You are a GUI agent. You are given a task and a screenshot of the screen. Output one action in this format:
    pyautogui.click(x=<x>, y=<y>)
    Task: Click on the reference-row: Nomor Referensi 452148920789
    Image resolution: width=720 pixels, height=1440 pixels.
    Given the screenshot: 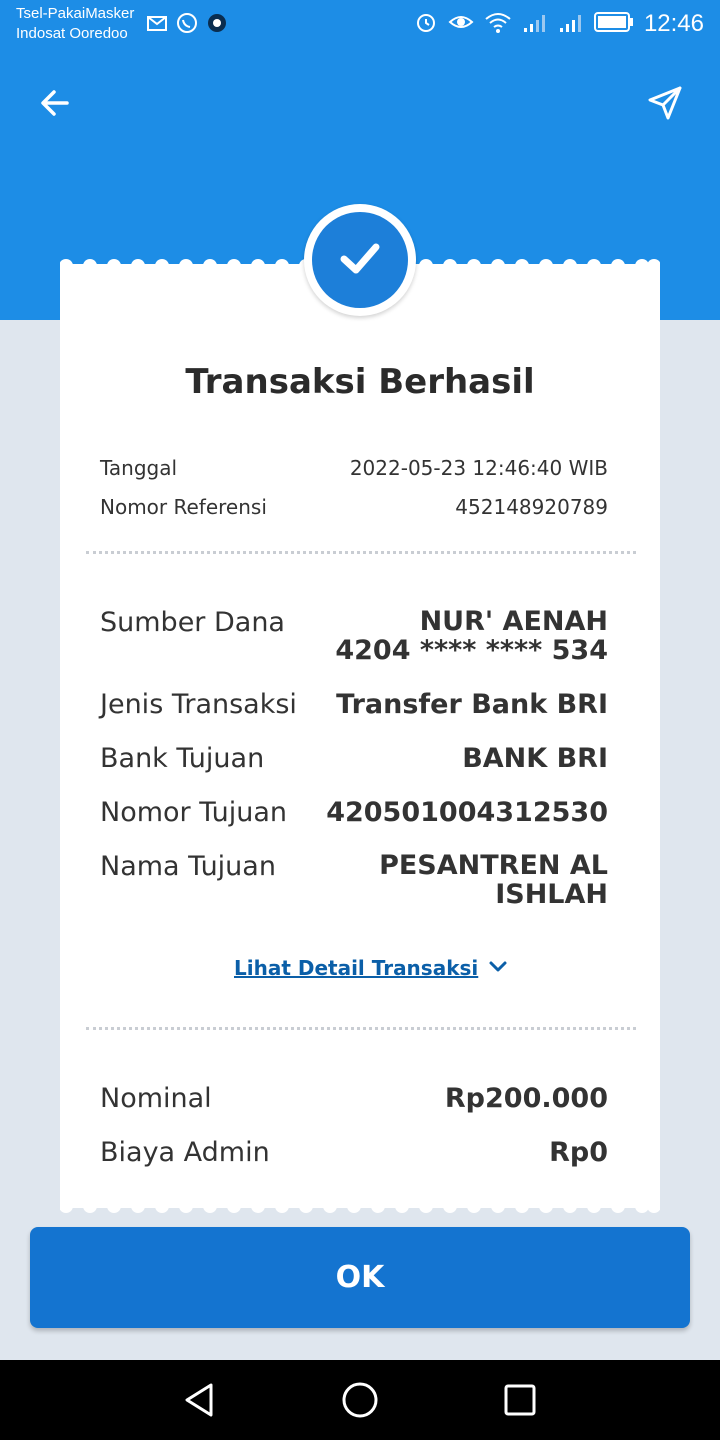 What is the action you would take?
    pyautogui.click(x=354, y=507)
    